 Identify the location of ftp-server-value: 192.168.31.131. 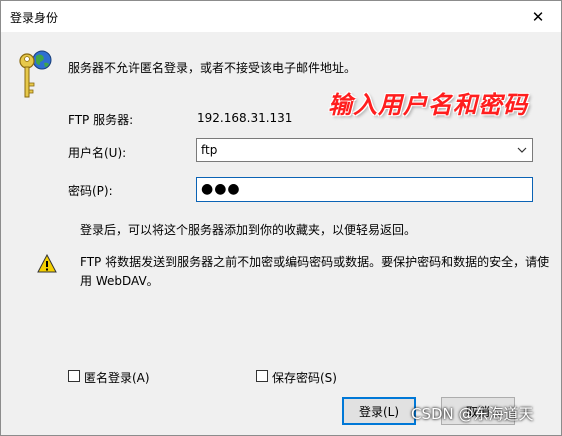
(245, 118).